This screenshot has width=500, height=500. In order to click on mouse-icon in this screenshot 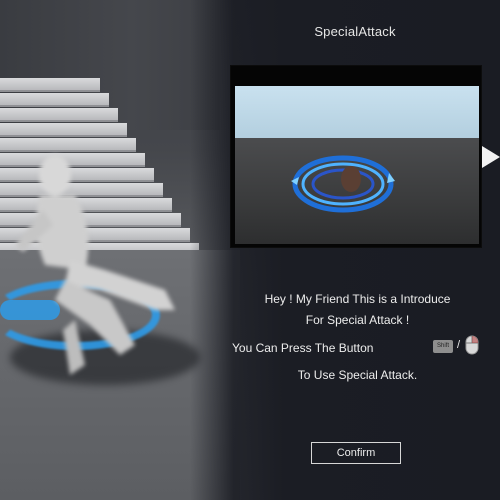, I will do `click(472, 345)`.